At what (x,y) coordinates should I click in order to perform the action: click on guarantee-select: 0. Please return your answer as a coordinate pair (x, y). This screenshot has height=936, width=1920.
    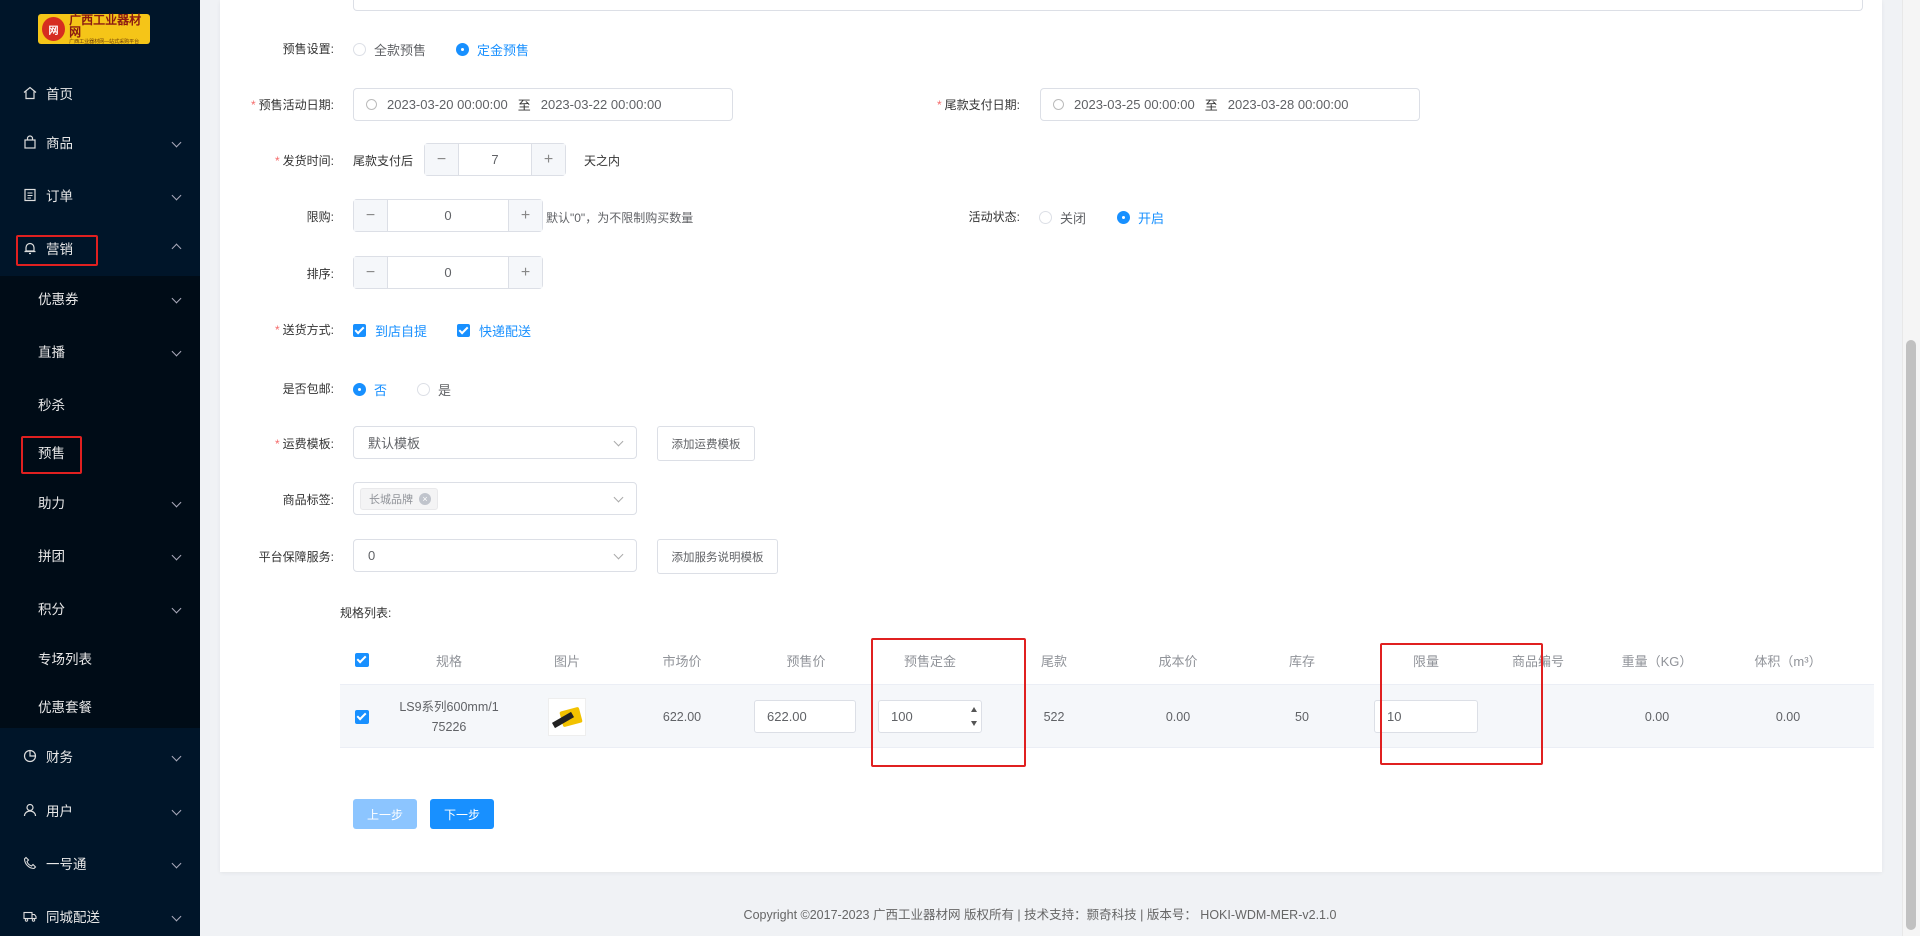
    Looking at the image, I should click on (495, 555).